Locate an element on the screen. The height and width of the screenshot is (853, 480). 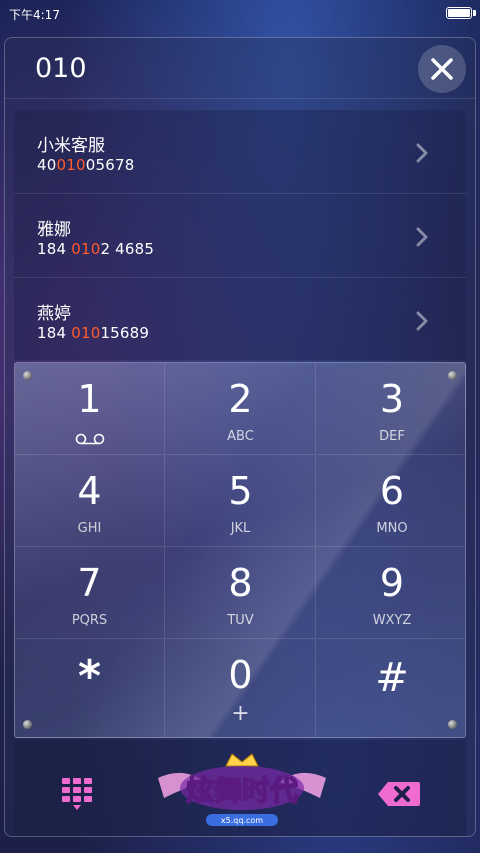
close-icon is located at coordinates (442, 69).